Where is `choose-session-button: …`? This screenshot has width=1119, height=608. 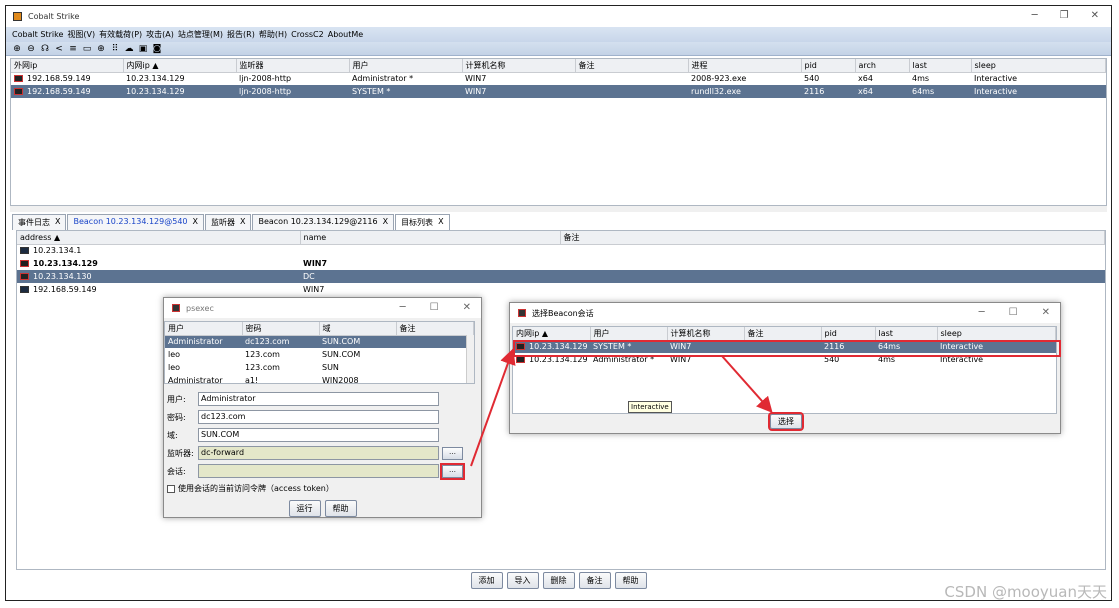 choose-session-button: … is located at coordinates (452, 471).